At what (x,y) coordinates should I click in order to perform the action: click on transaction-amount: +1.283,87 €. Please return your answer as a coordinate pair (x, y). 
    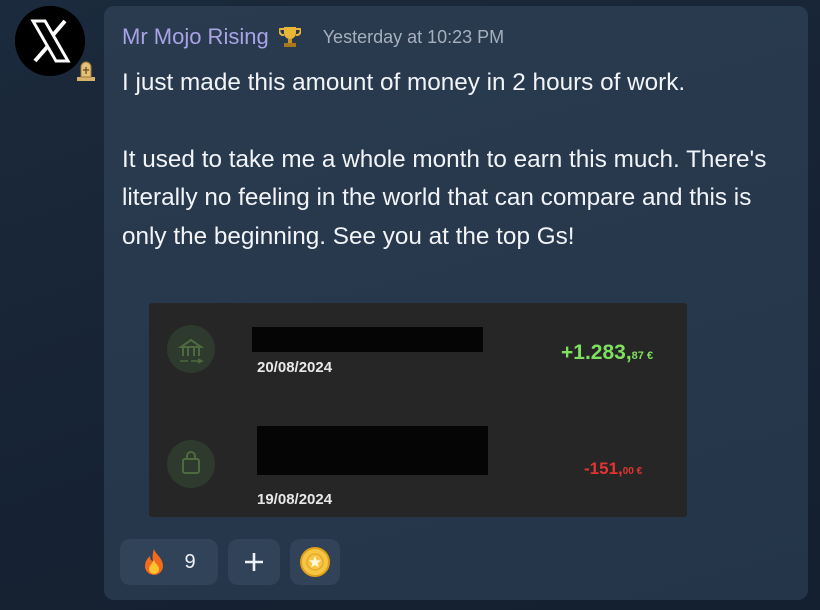
    Looking at the image, I should click on (607, 352).